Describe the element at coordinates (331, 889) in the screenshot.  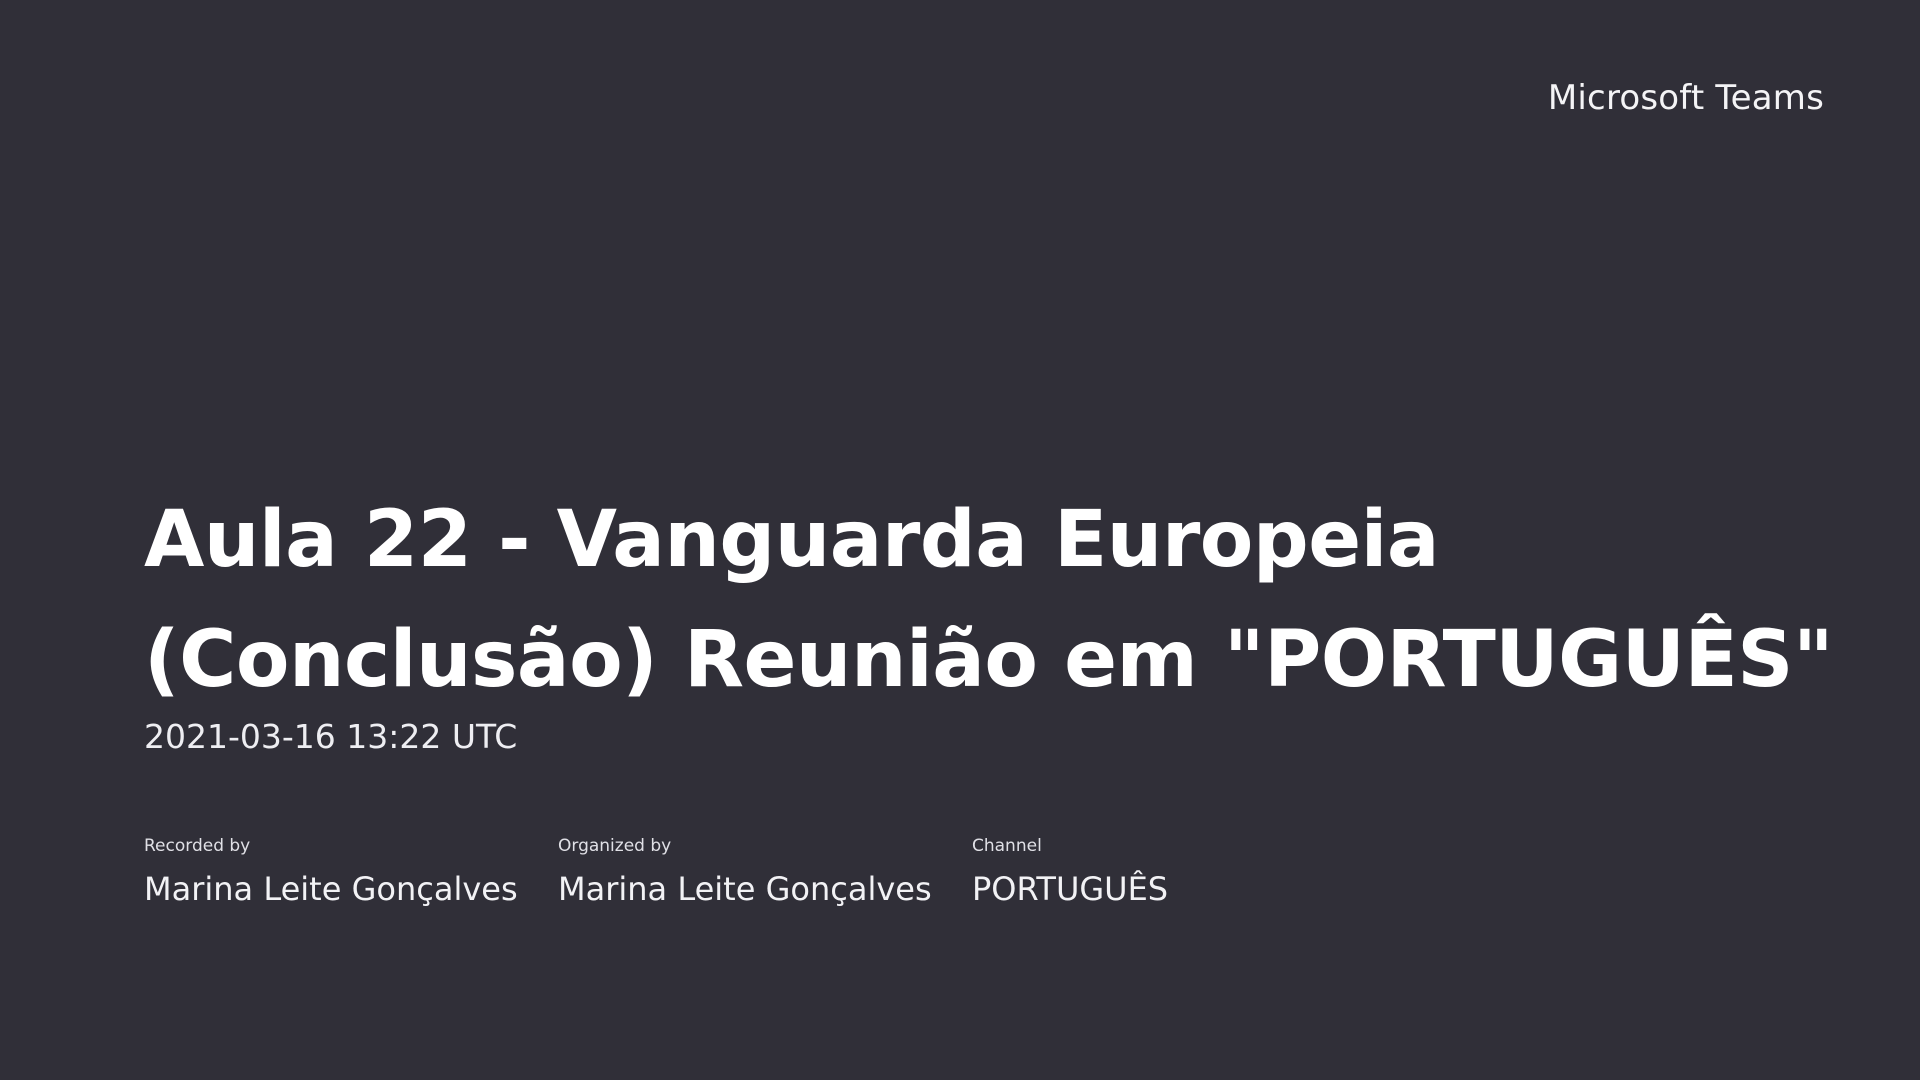
I see `recorded-by-value: Marina Leite Gonçalves` at that location.